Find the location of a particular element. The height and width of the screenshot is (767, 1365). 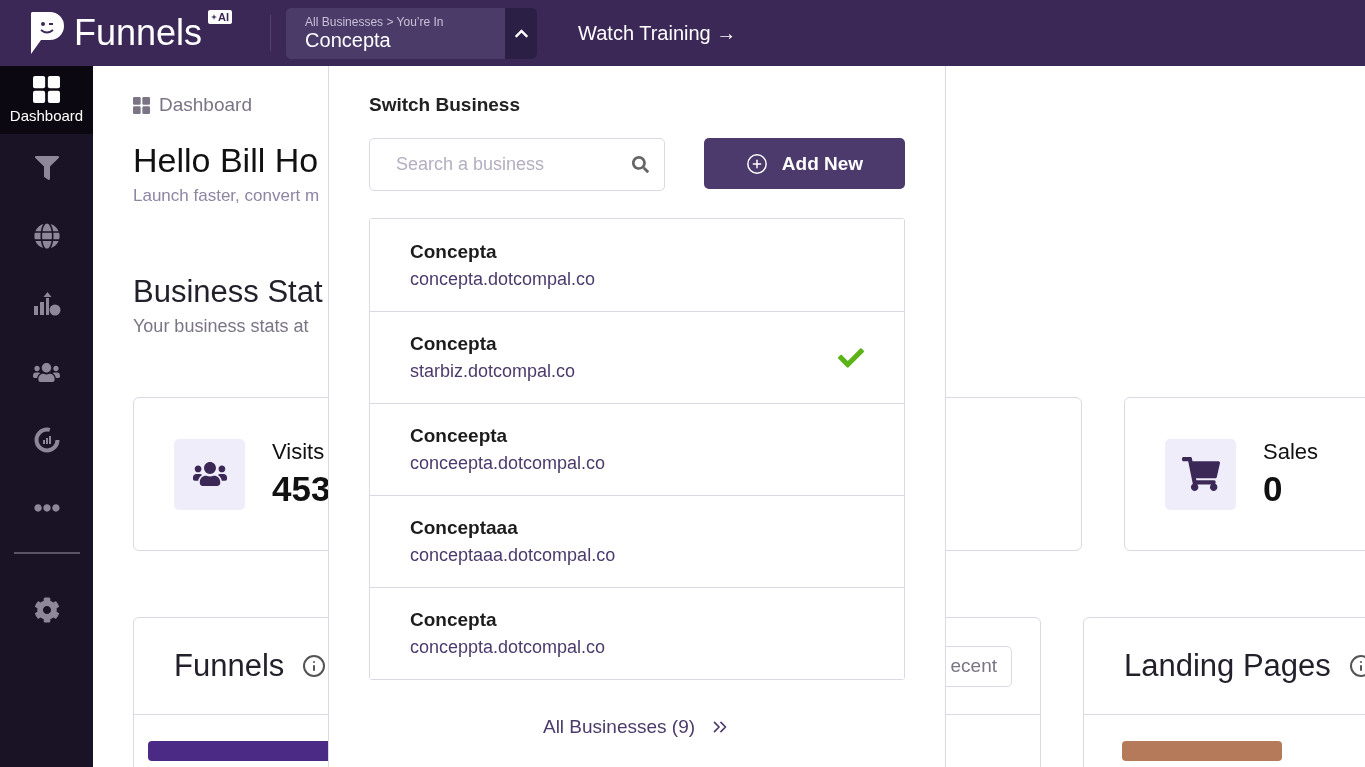

globe-icon is located at coordinates (46, 236).